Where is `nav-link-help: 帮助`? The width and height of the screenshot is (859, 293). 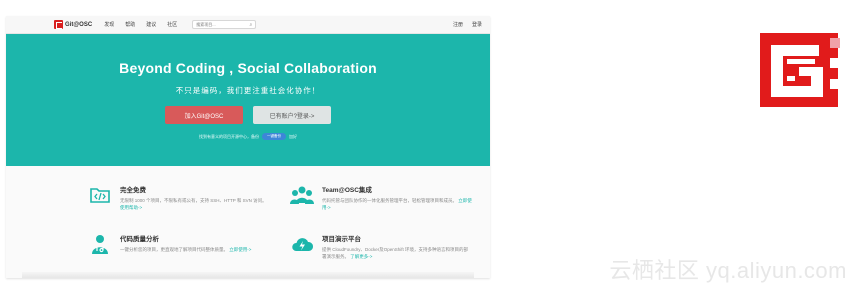 nav-link-help: 帮助 is located at coordinates (130, 24).